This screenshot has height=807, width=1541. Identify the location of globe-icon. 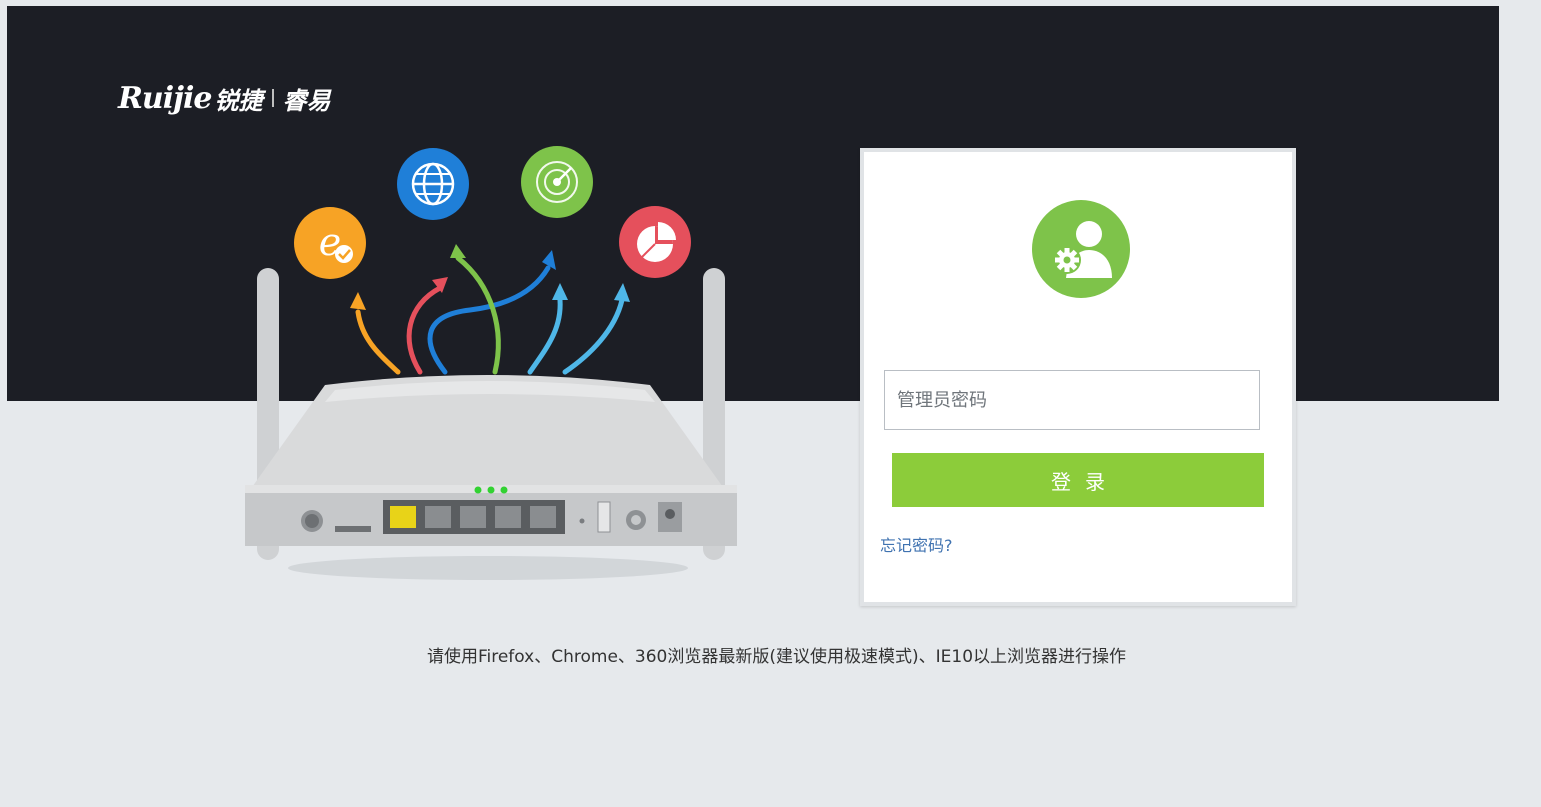
(433, 184).